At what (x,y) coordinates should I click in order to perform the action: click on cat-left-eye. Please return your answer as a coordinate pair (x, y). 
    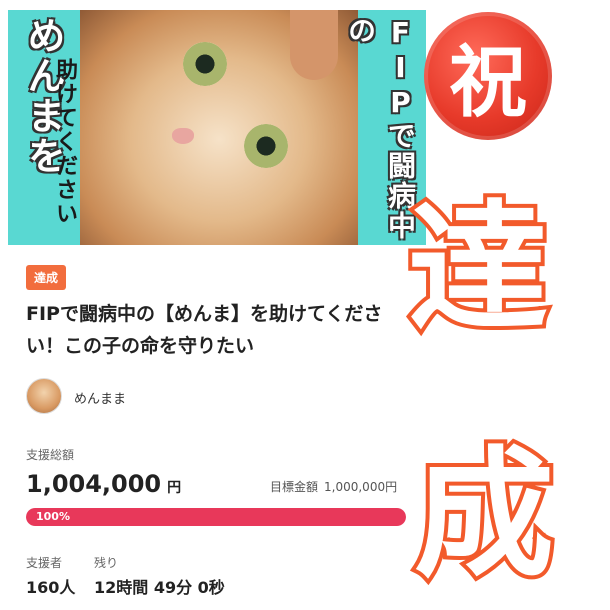
    Looking at the image, I should click on (205, 64).